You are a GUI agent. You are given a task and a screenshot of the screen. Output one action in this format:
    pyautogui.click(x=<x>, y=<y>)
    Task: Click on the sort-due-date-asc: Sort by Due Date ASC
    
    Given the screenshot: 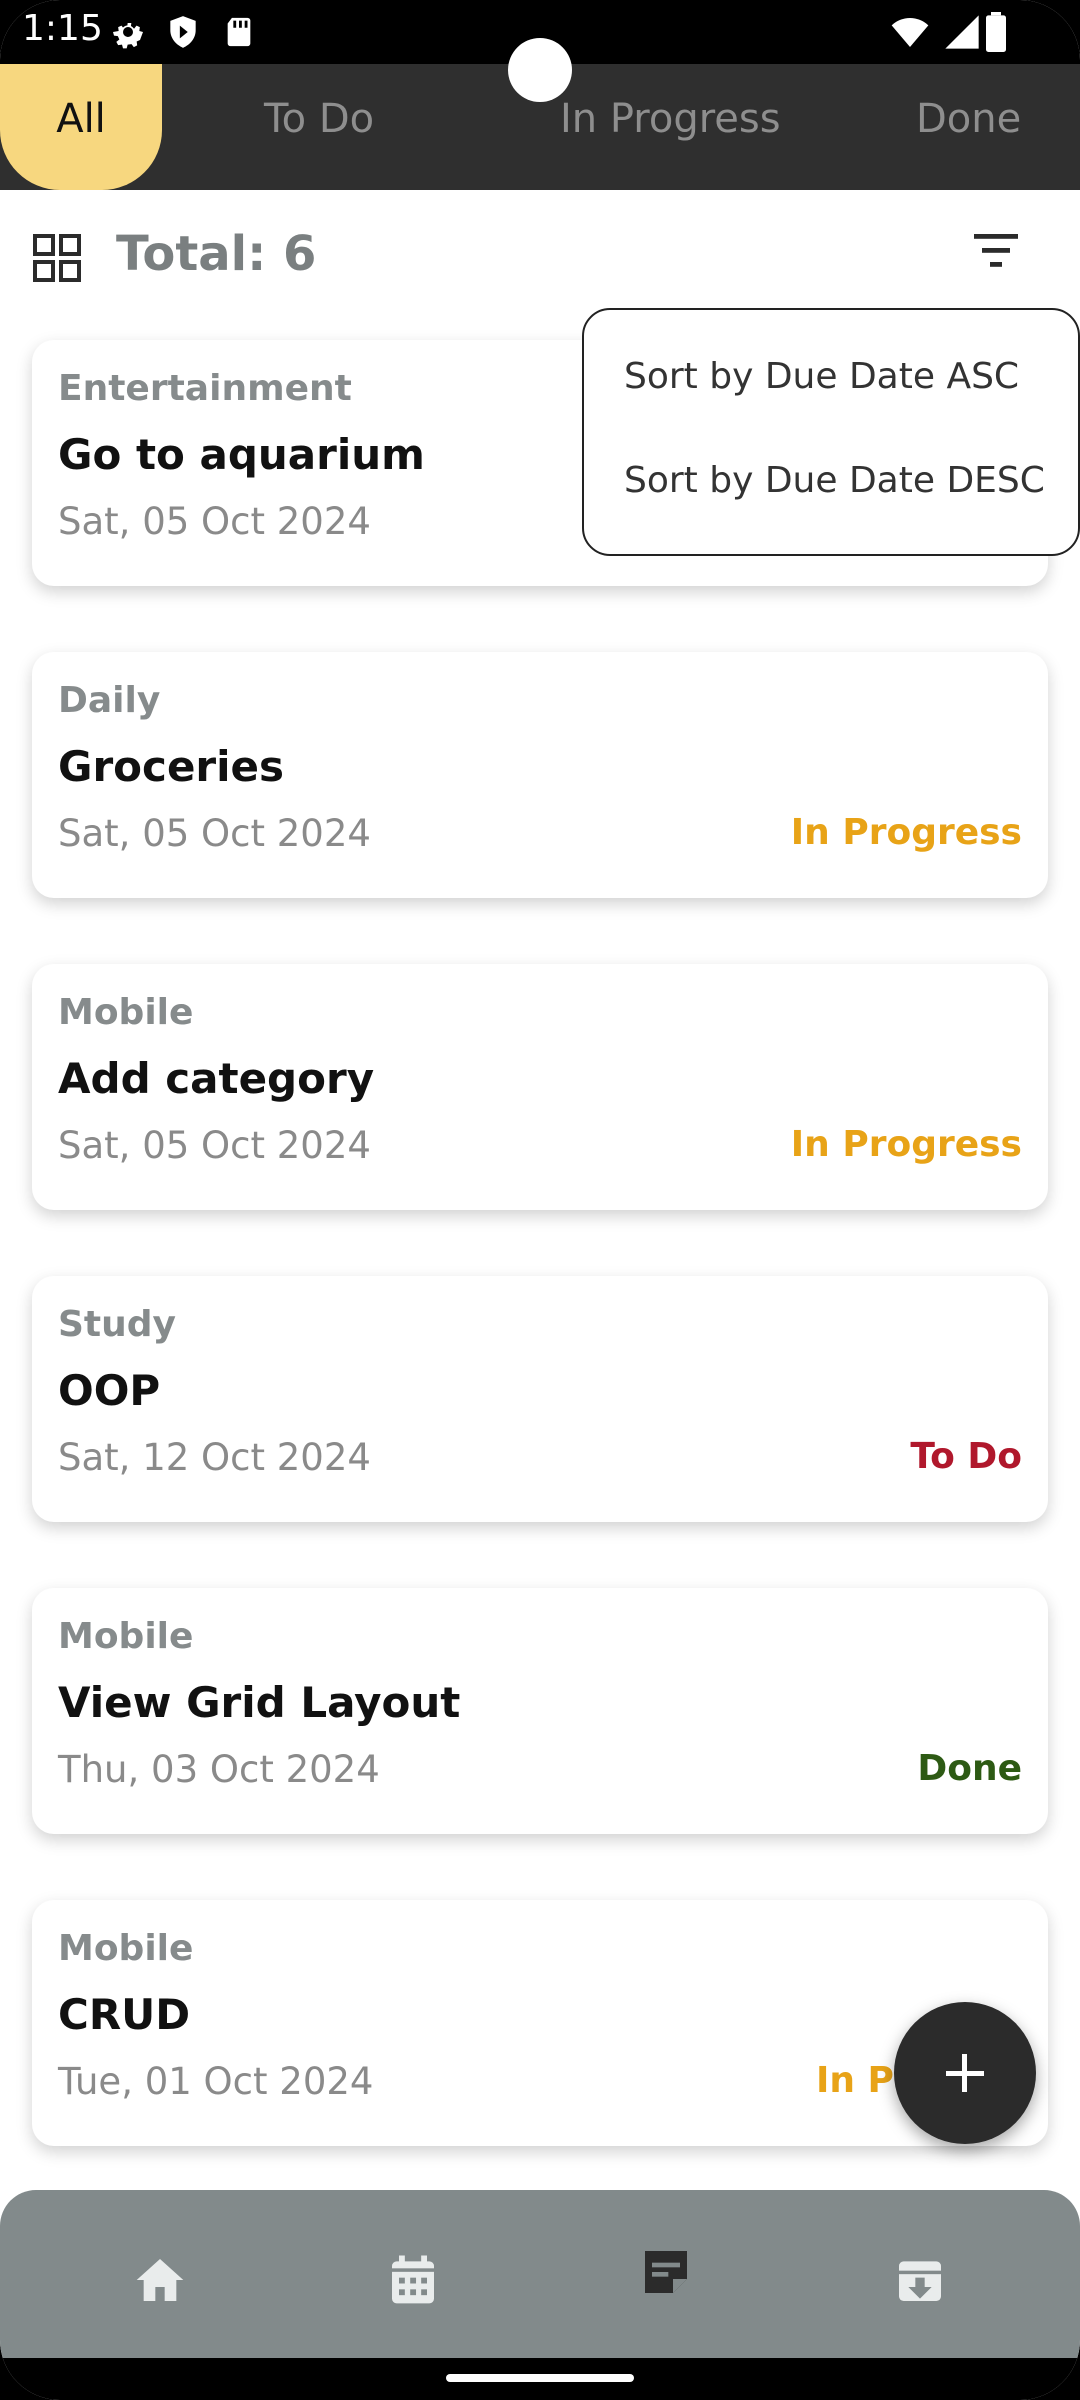 What is the action you would take?
    pyautogui.click(x=821, y=376)
    